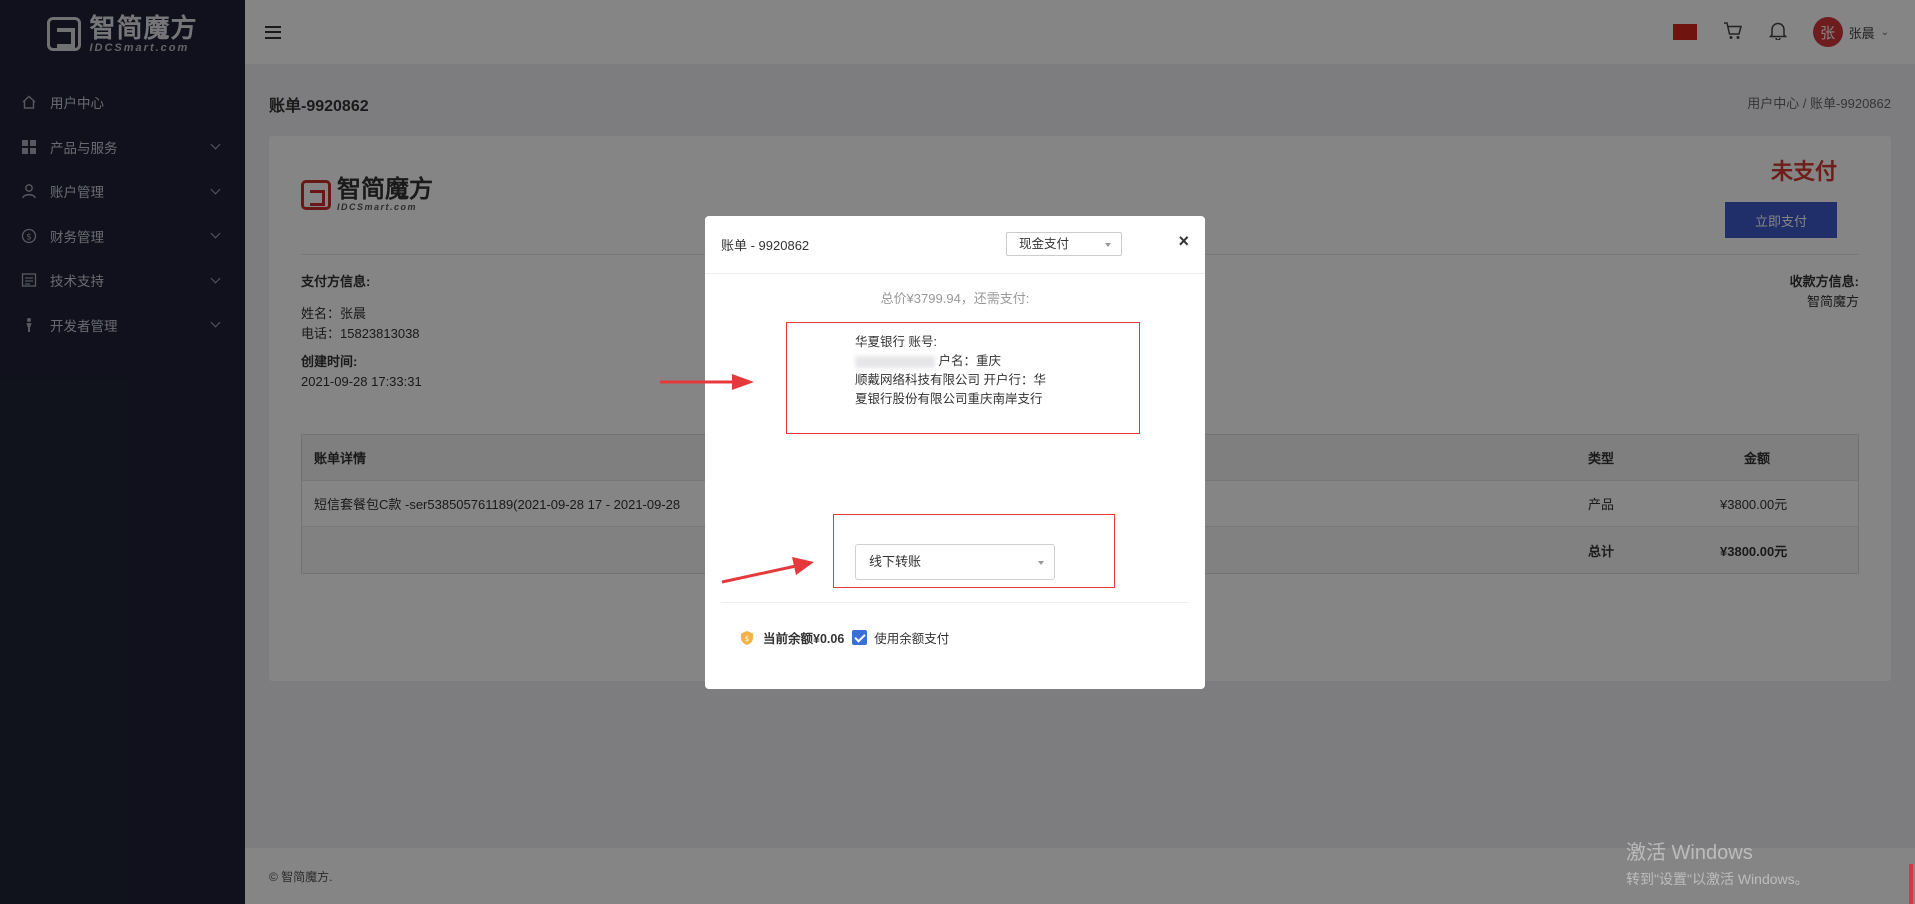 This screenshot has height=904, width=1915. I want to click on use-balance-label: 使用余额支付, so click(911, 637).